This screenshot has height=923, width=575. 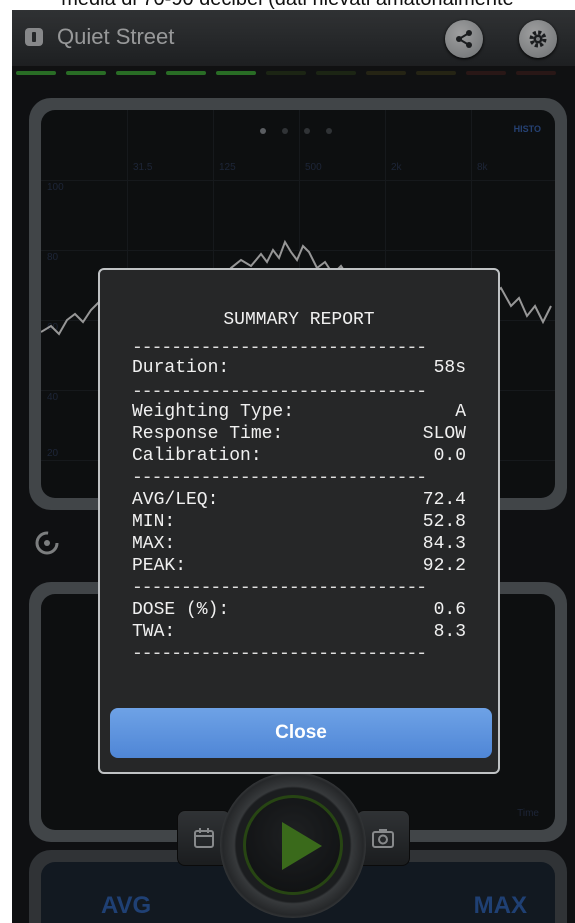 I want to click on dose-label: DOSE (%):, so click(x=181, y=610).